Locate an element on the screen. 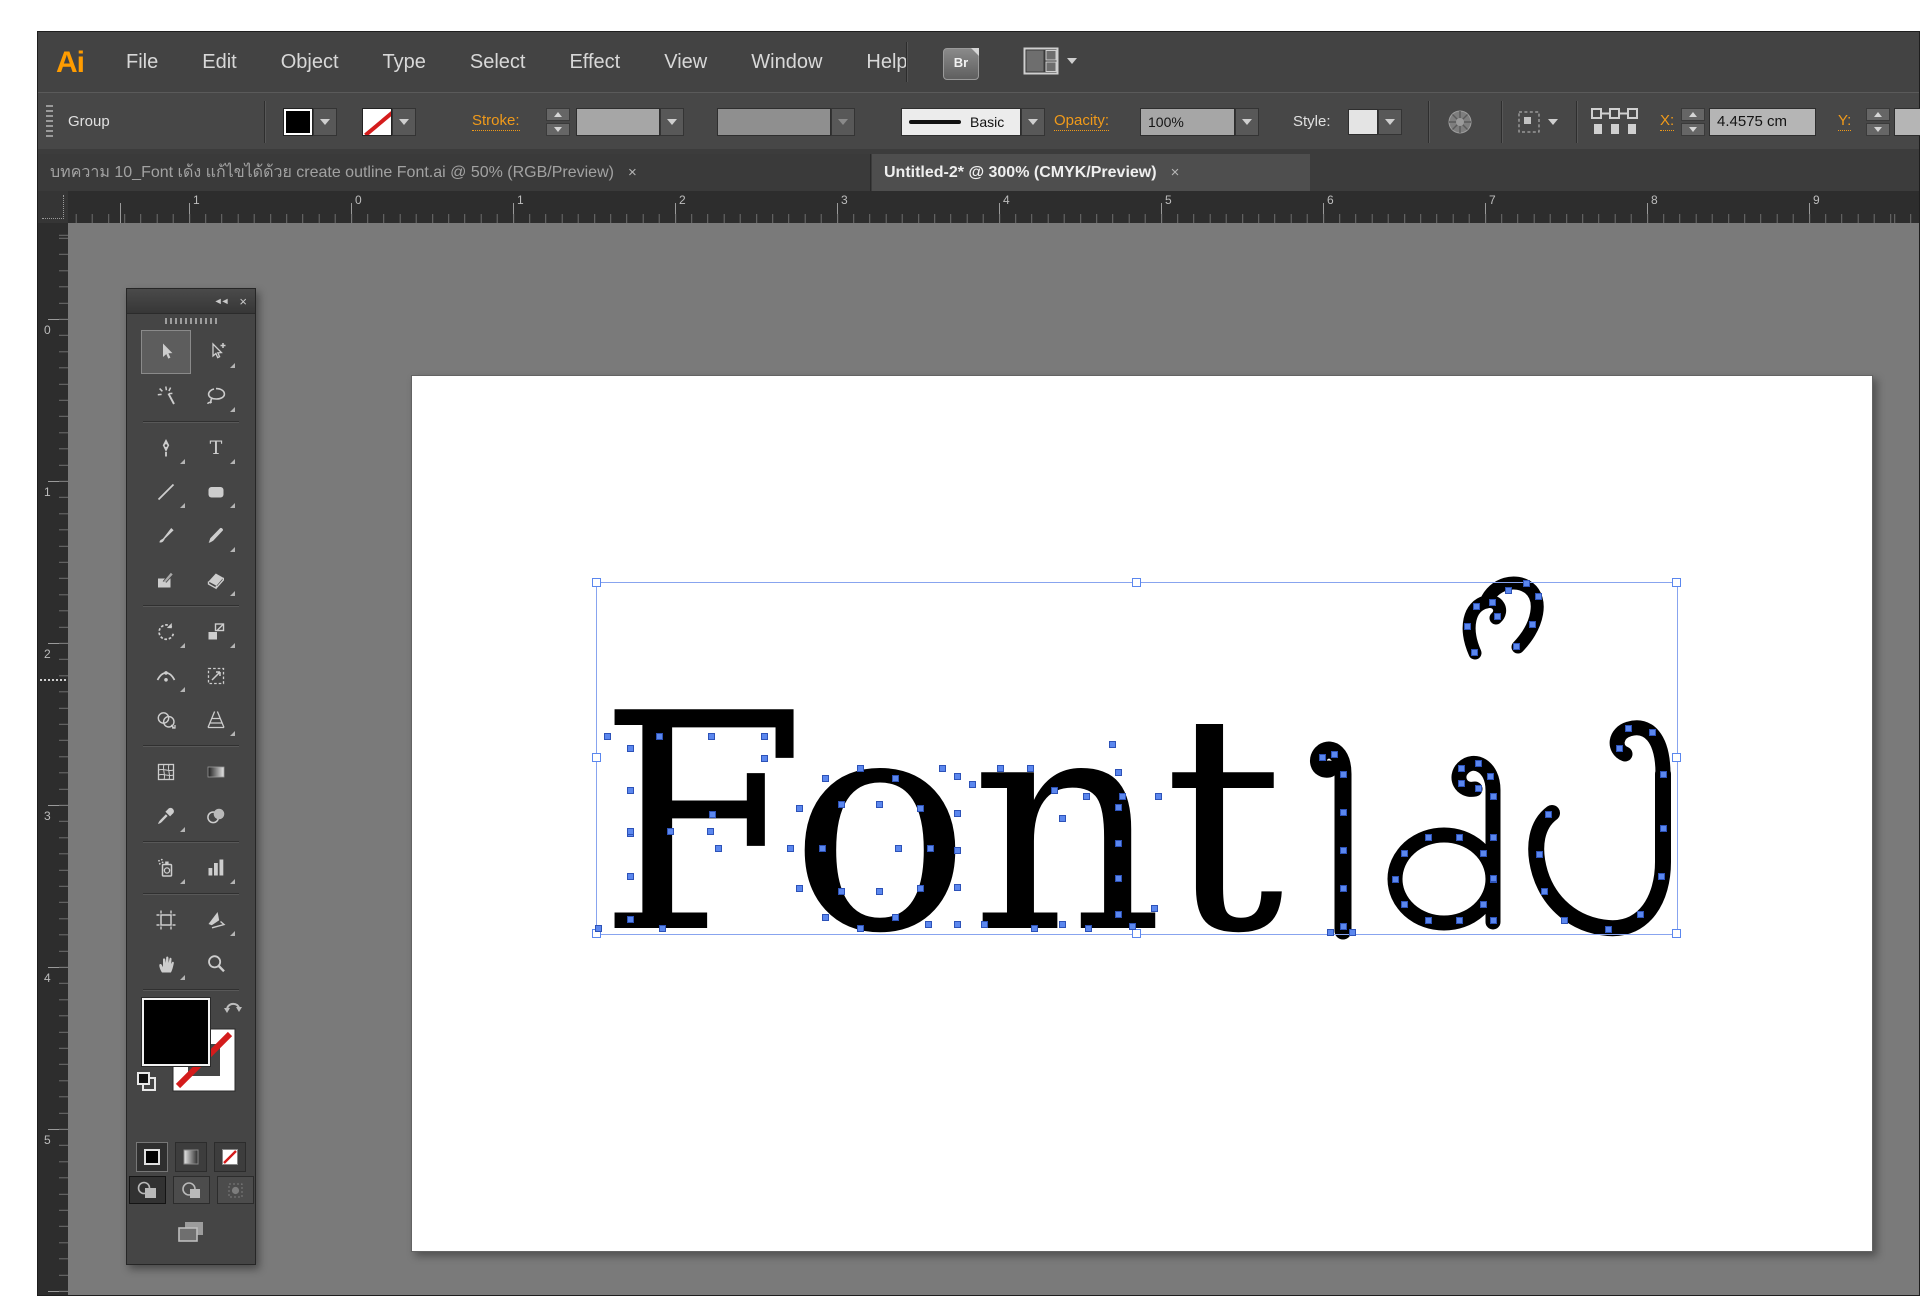 Image resolution: width=1920 pixels, height=1304 pixels. color-button is located at coordinates (152, 1157).